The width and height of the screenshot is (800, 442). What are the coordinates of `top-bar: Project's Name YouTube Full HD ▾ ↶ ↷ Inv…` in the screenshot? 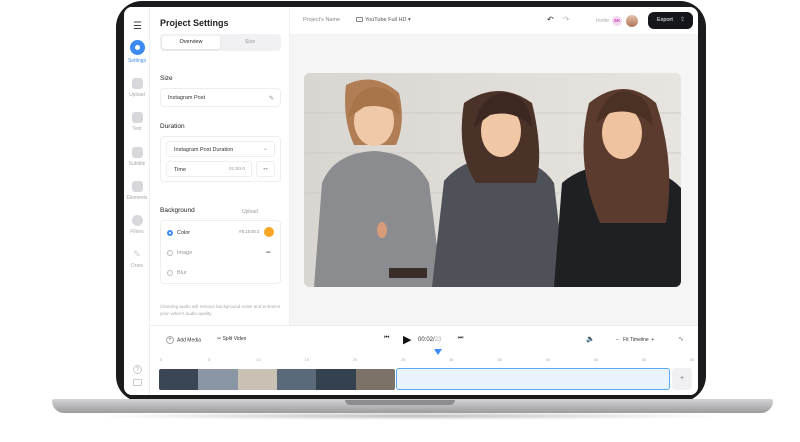 It's located at (494, 21).